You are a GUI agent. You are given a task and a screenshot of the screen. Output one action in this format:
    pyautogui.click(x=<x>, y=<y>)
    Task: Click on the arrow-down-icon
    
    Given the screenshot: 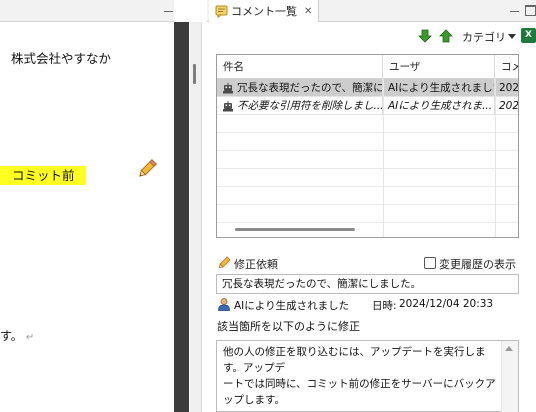 What is the action you would take?
    pyautogui.click(x=425, y=36)
    